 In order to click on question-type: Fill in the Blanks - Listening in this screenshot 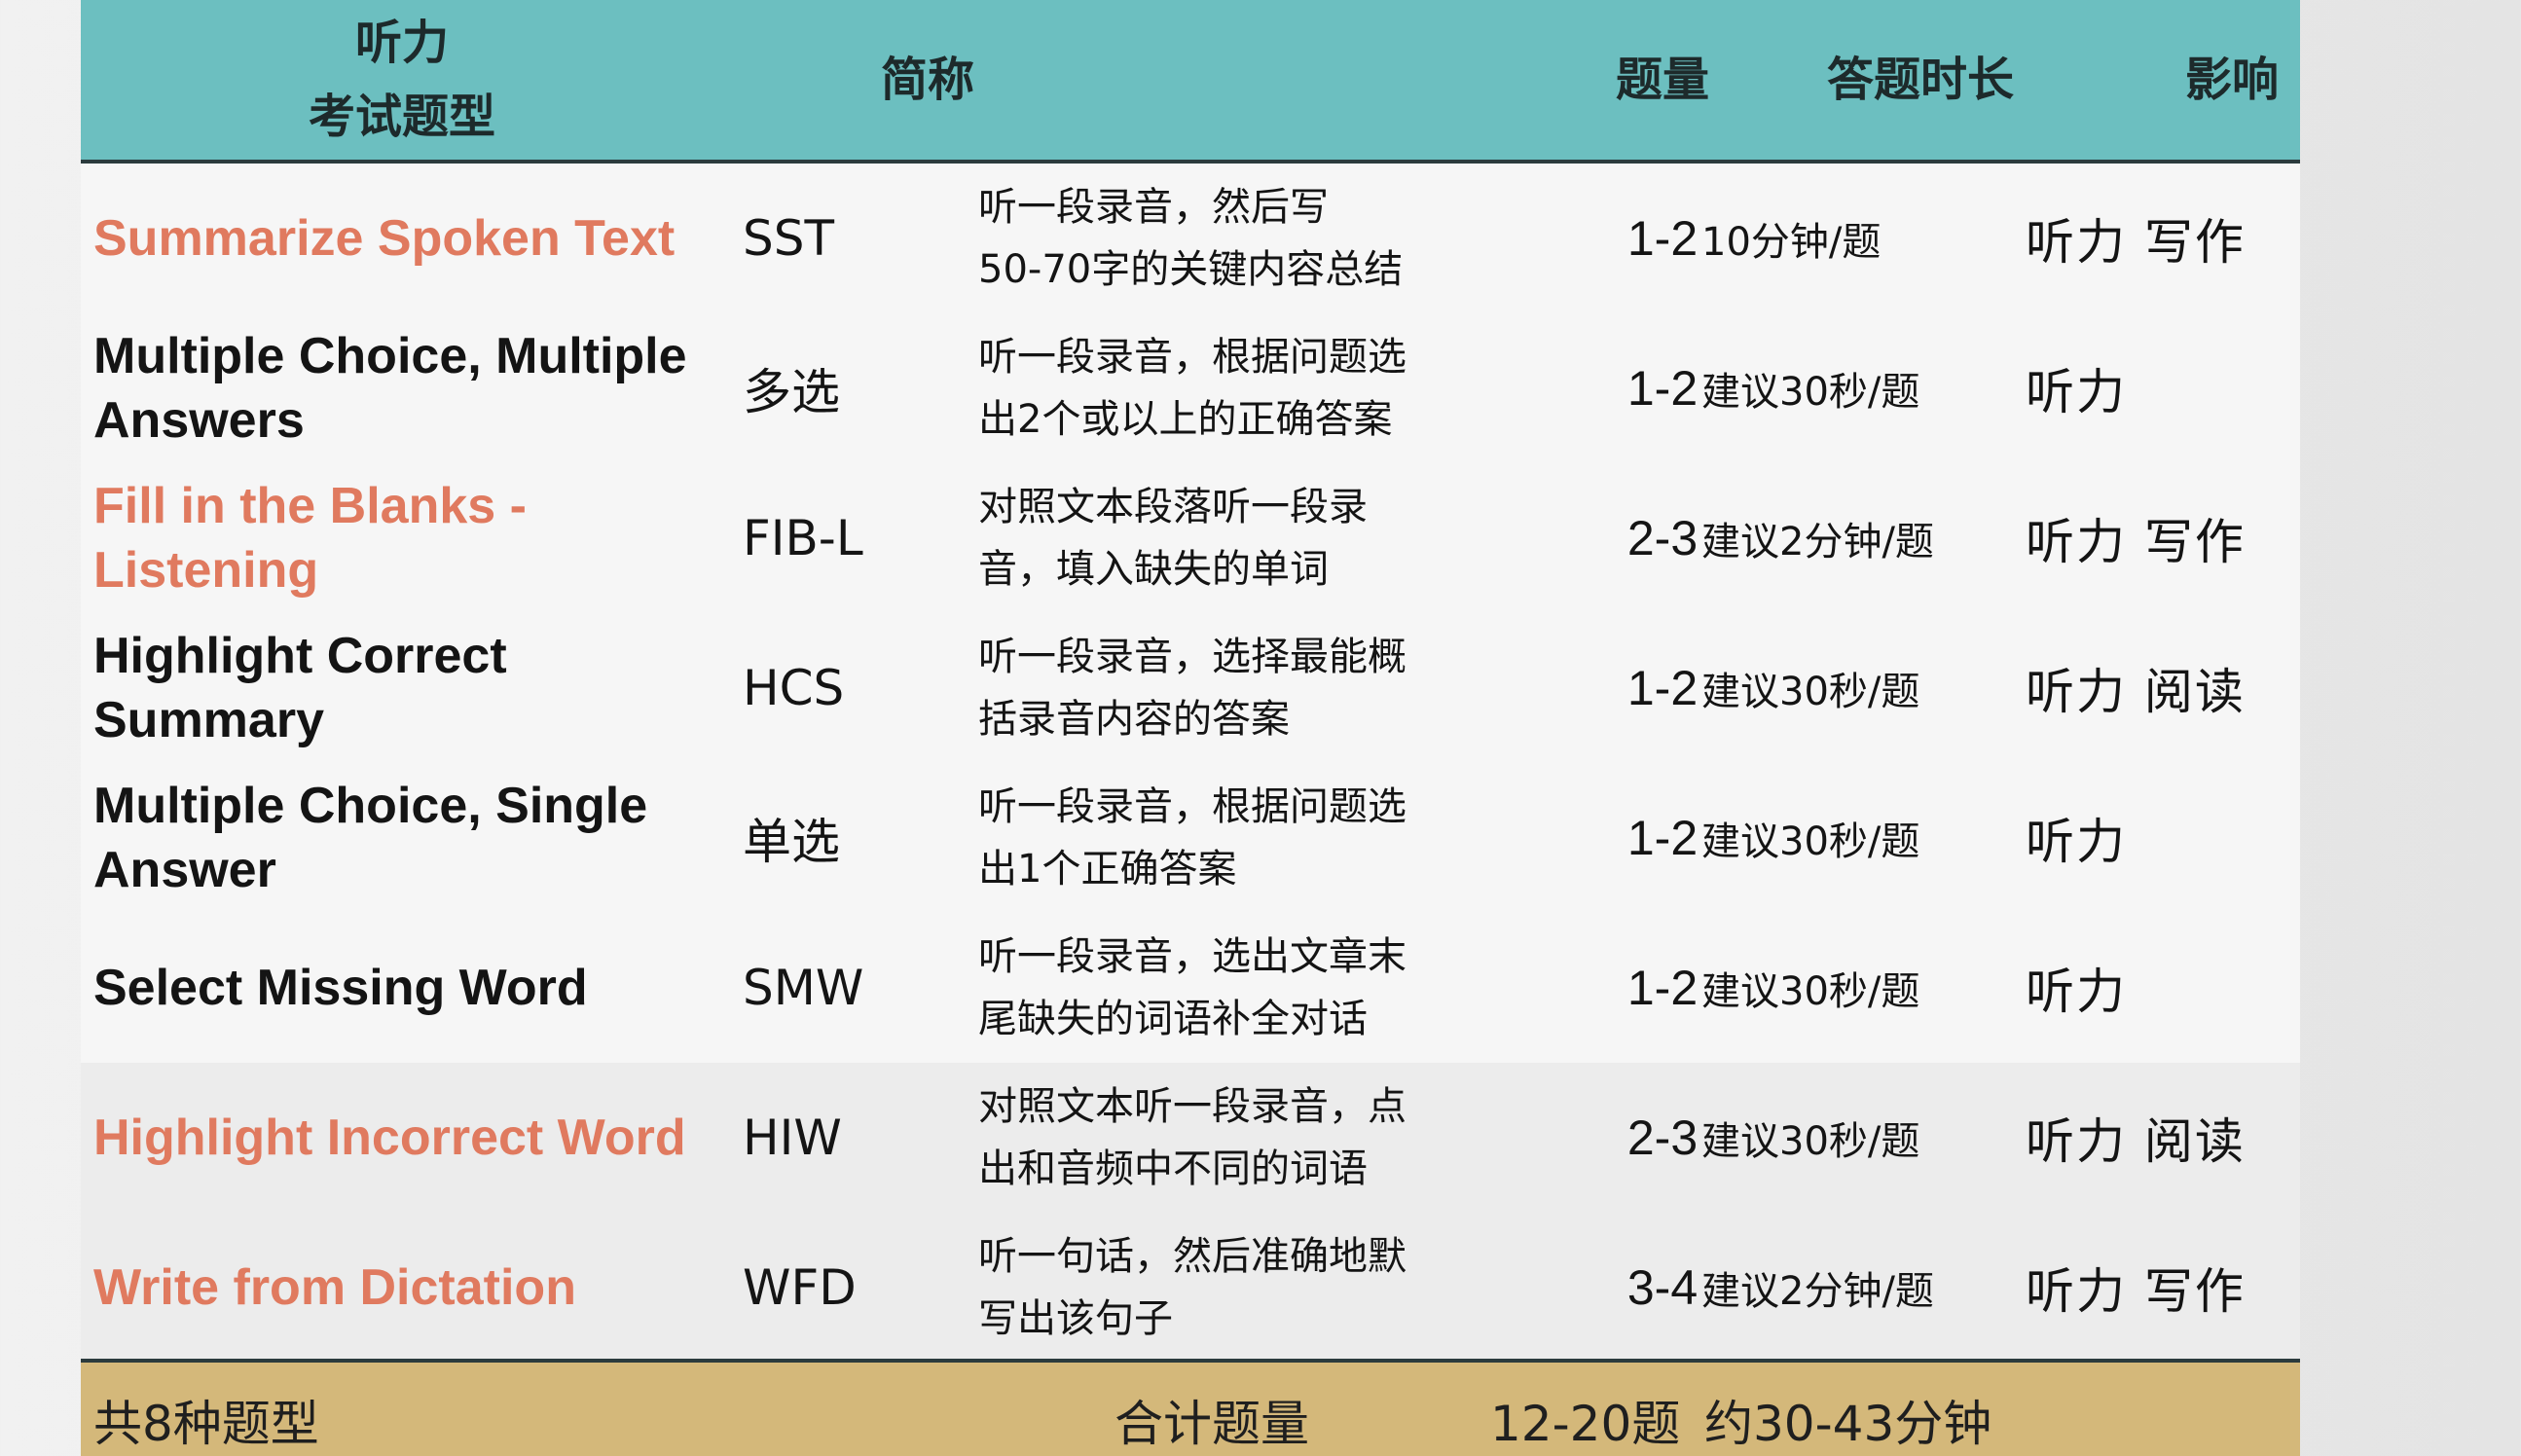, I will do `click(310, 538)`.